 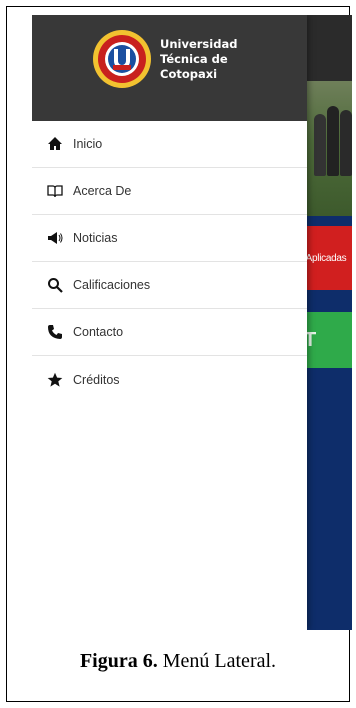 I want to click on caption-figure-number: Figura 6., so click(x=118, y=661).